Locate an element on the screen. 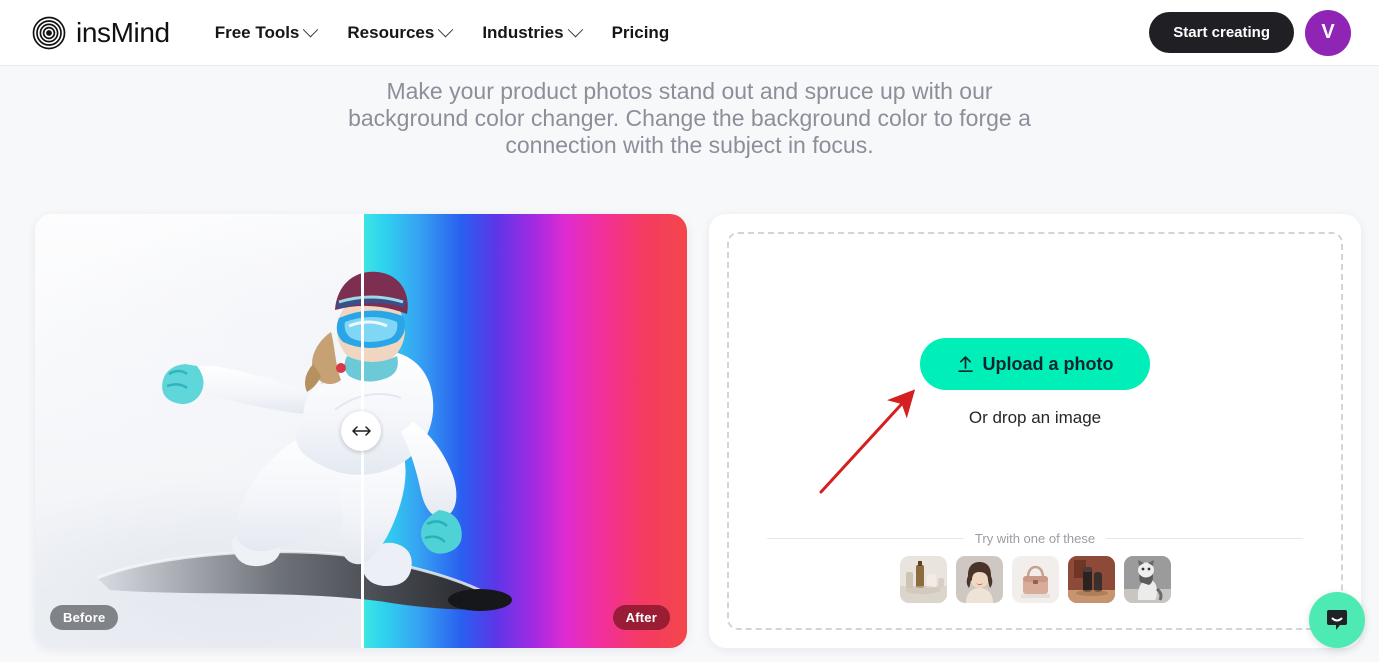 The height and width of the screenshot is (662, 1379). comparison-slider-handle is located at coordinates (361, 431).